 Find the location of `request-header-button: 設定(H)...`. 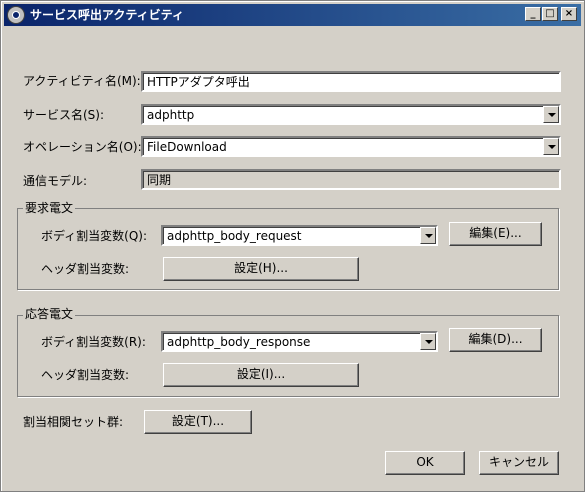

request-header-button: 設定(H)... is located at coordinates (261, 269).